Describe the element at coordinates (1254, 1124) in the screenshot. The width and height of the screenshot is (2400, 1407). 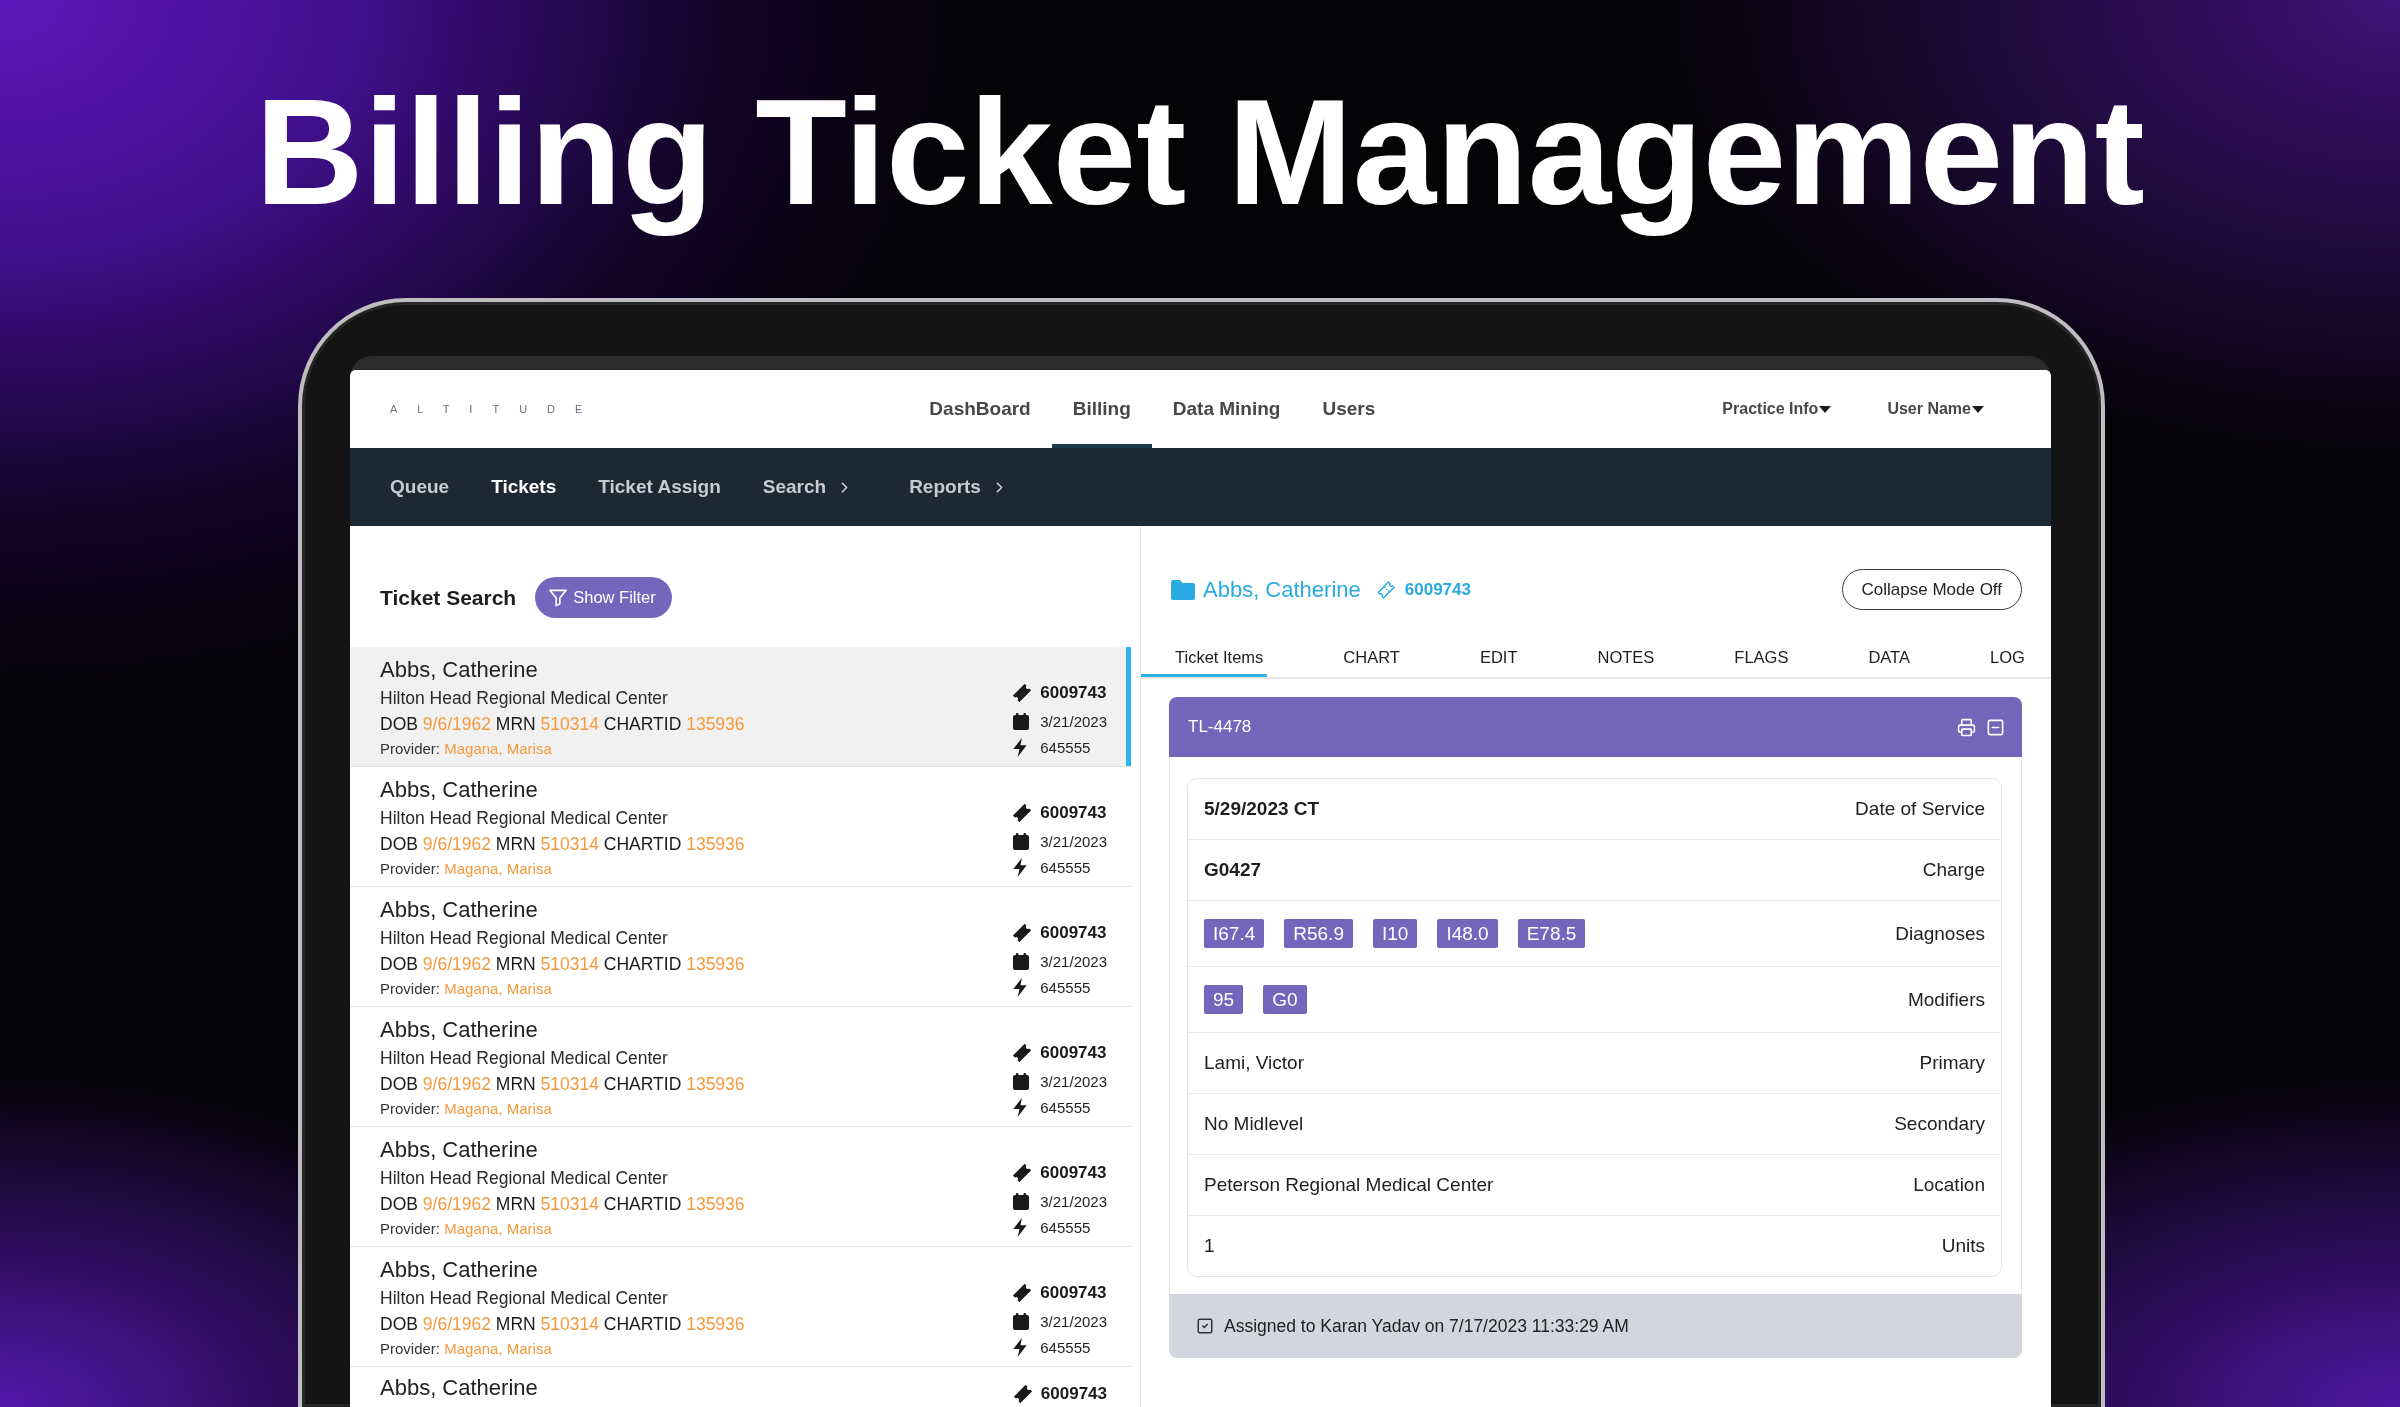
I see `detail-value: No Midlevel` at that location.